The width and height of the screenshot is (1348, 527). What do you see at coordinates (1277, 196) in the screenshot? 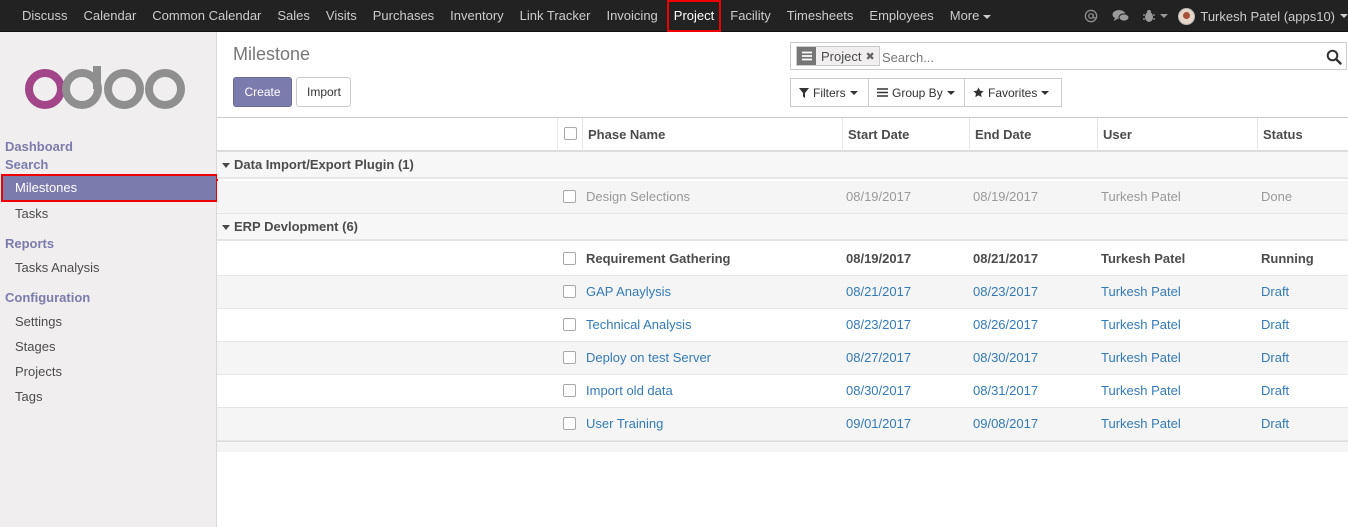
I see `cell-status: Done` at bounding box center [1277, 196].